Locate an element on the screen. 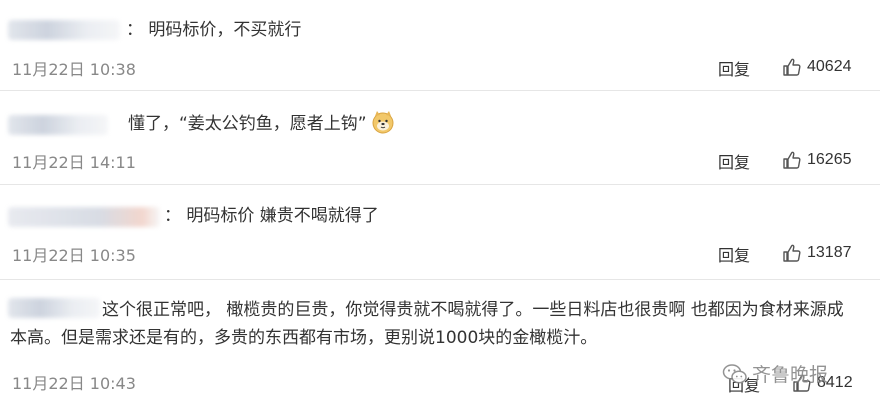 The height and width of the screenshot is (408, 880). comment-time: 11月22日 10:38 is located at coordinates (74, 69).